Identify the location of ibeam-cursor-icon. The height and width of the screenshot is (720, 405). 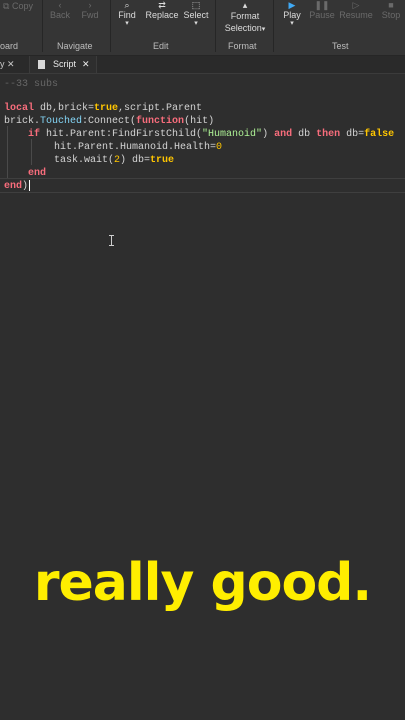
(111, 240).